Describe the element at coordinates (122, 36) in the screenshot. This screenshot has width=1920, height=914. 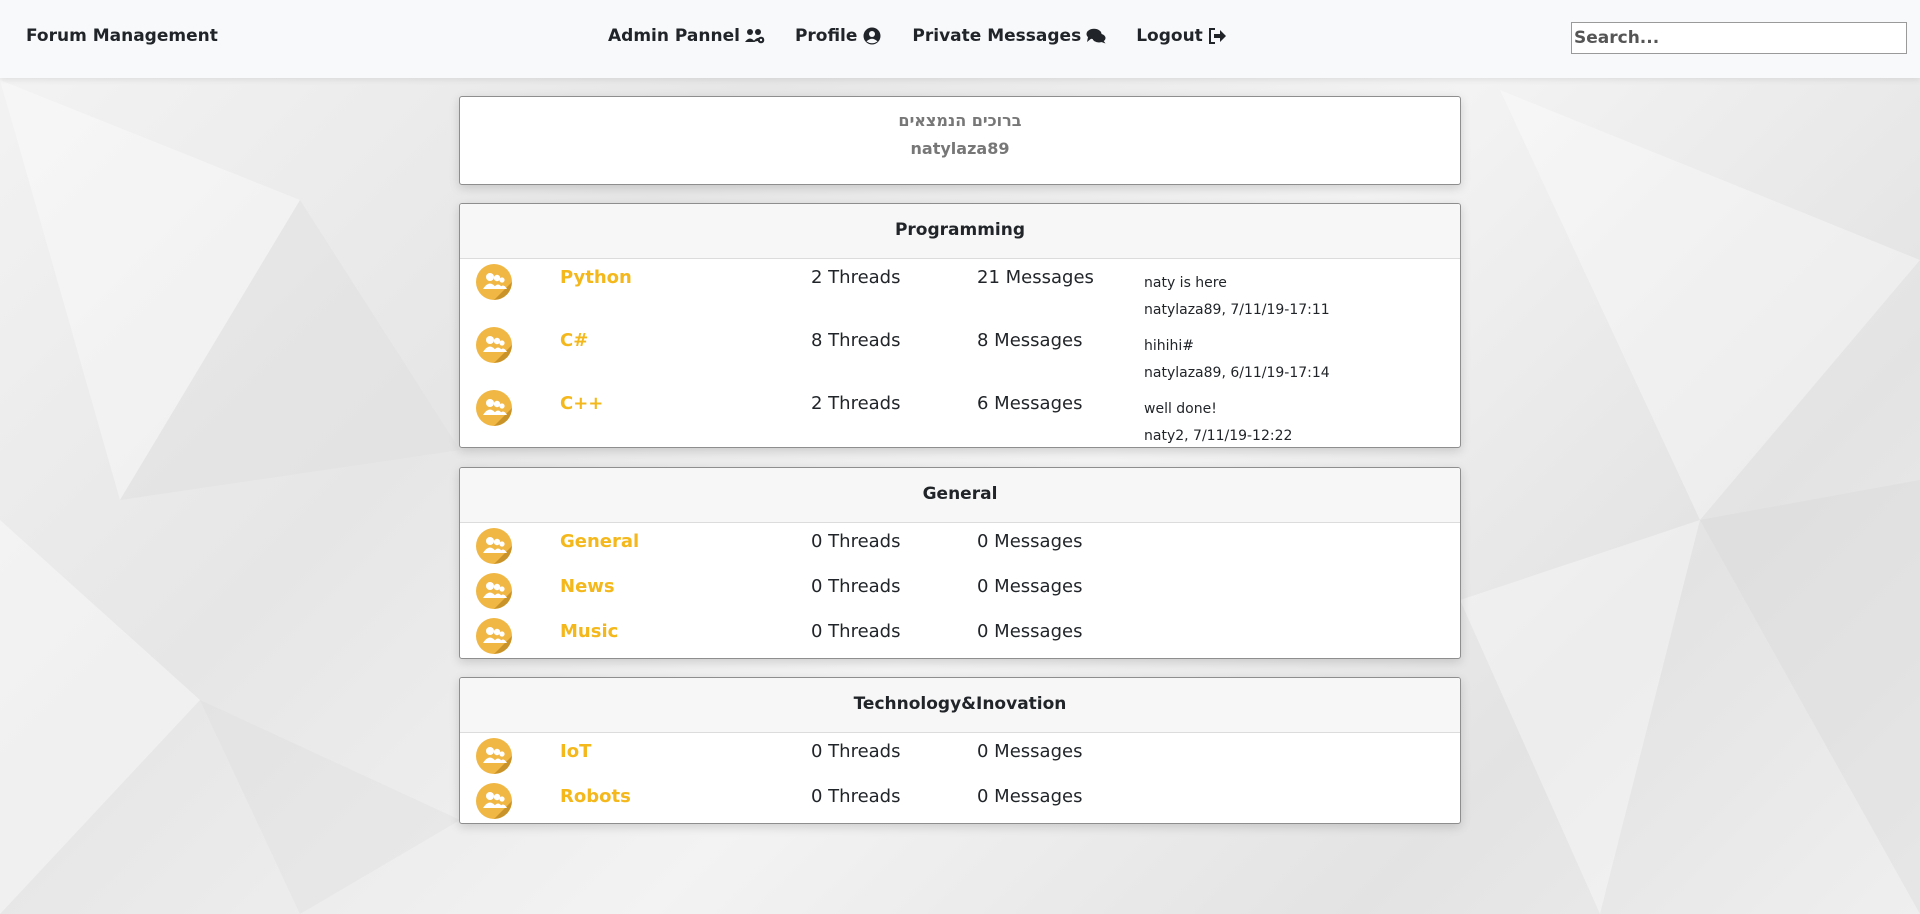
I see `brand-link: Forum Management` at that location.